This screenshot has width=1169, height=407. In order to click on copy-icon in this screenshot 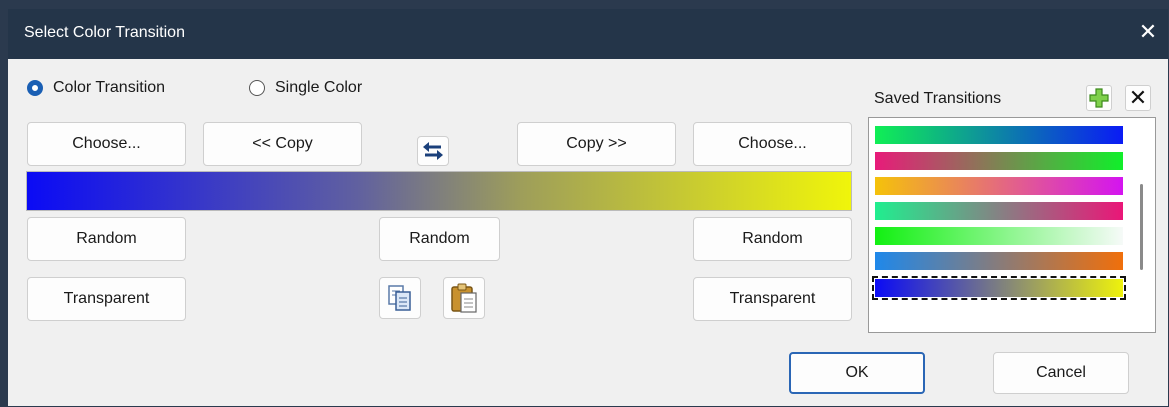, I will do `click(399, 298)`.